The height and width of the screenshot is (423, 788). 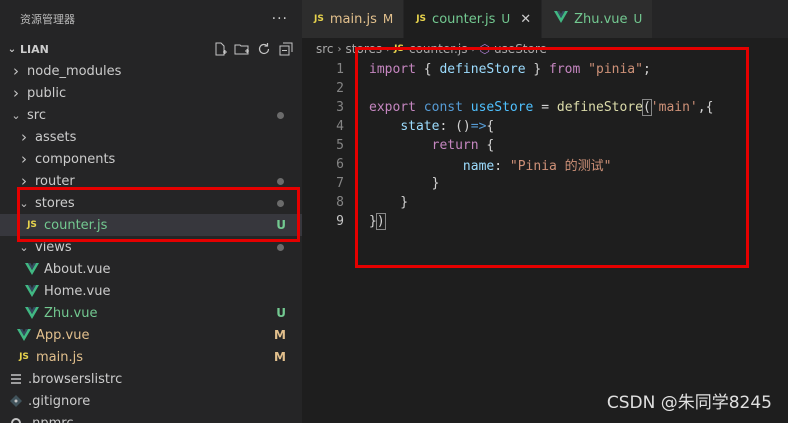 I want to click on code-line: 6 name: "Pinia 的测试", so click(x=545, y=164).